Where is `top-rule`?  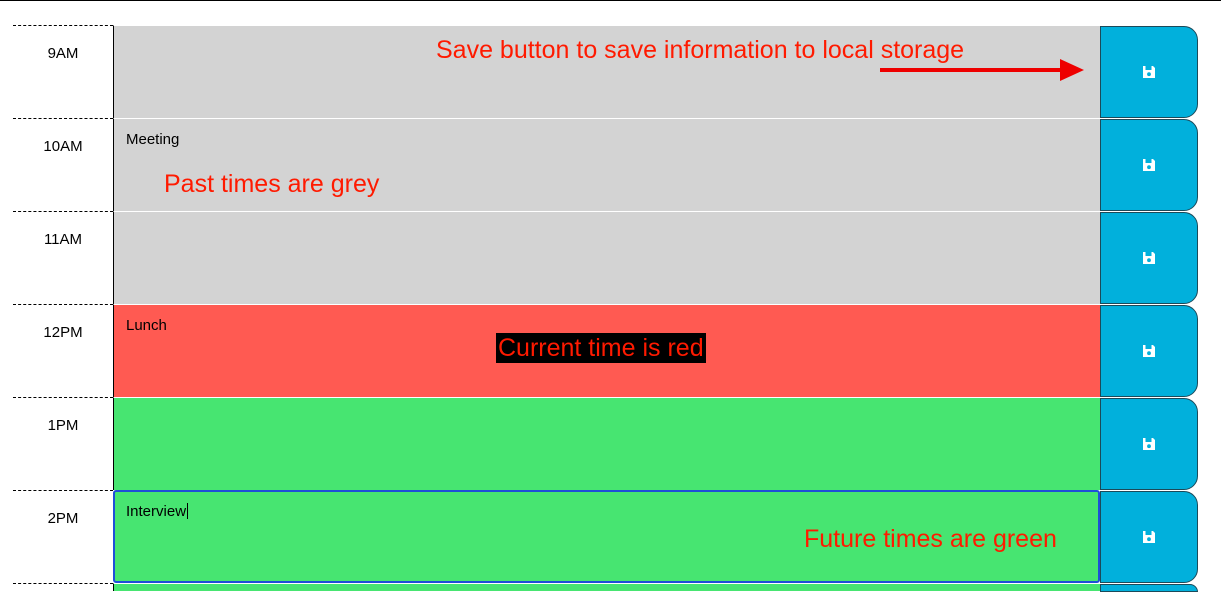
top-rule is located at coordinates (610, 0).